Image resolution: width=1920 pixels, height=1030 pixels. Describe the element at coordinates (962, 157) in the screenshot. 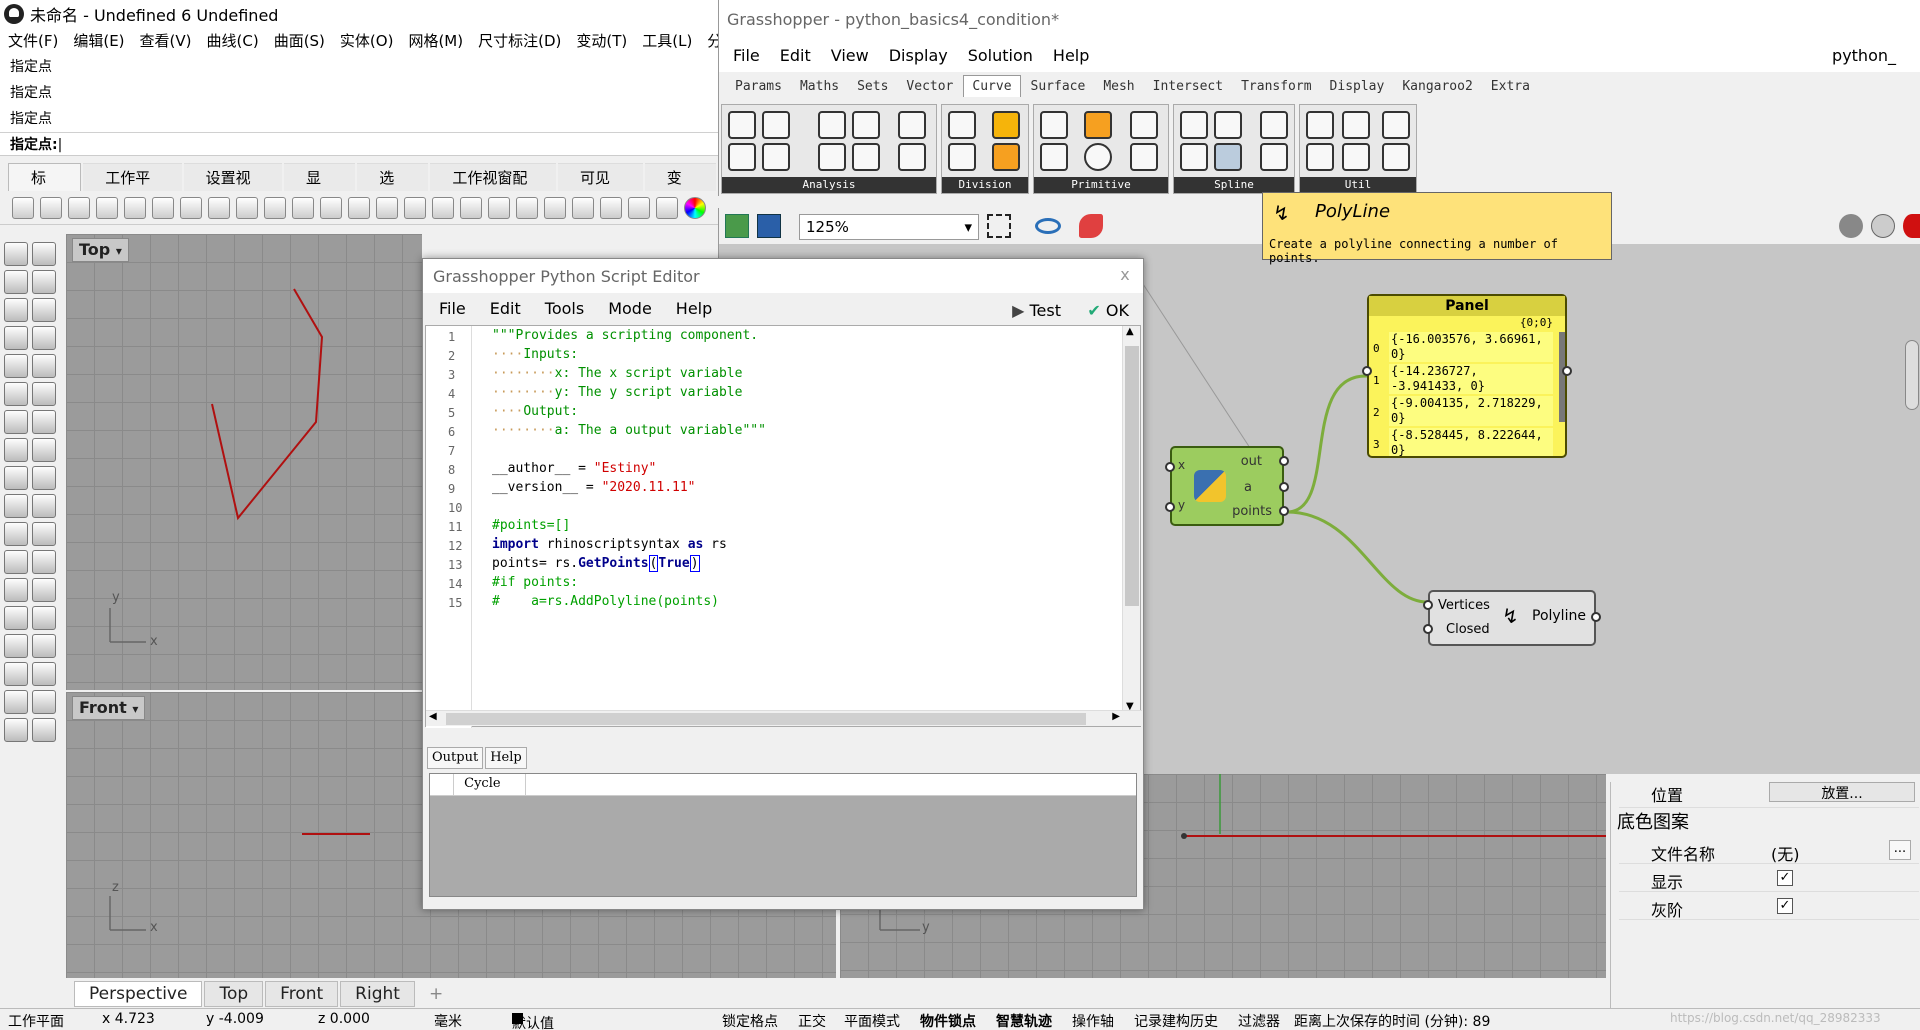

I see `divide-length-icon` at that location.